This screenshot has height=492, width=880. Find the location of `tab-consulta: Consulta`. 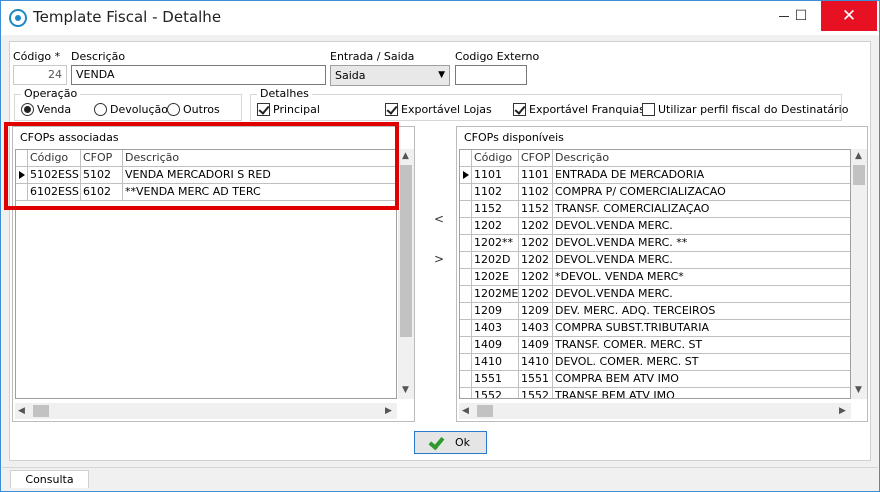

tab-consulta: Consulta is located at coordinates (49, 479).